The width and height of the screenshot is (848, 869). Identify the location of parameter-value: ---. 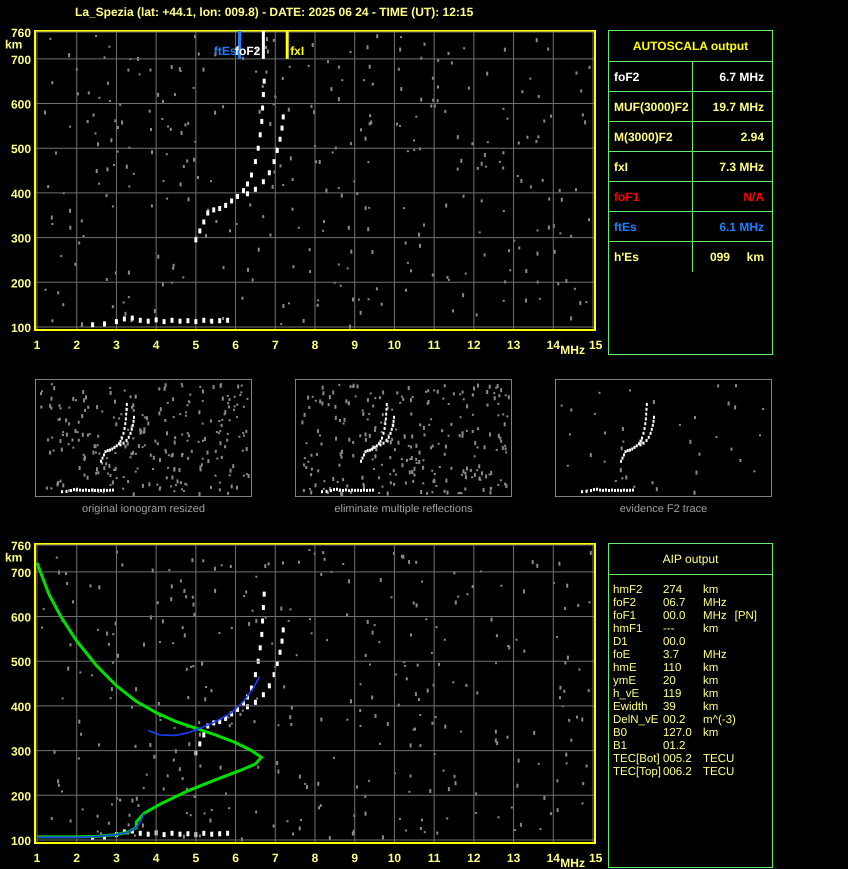
(668, 629).